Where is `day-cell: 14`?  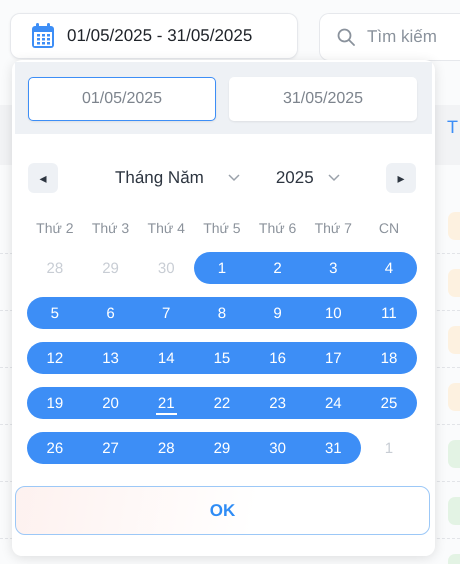
day-cell: 14 is located at coordinates (166, 358).